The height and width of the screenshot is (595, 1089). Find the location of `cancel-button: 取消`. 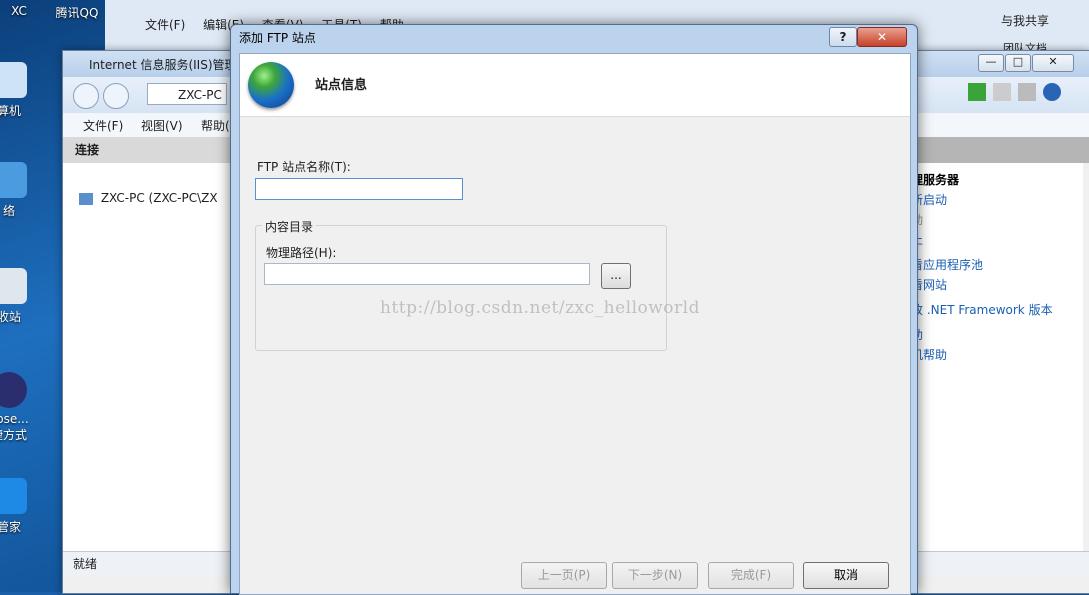

cancel-button: 取消 is located at coordinates (846, 575).